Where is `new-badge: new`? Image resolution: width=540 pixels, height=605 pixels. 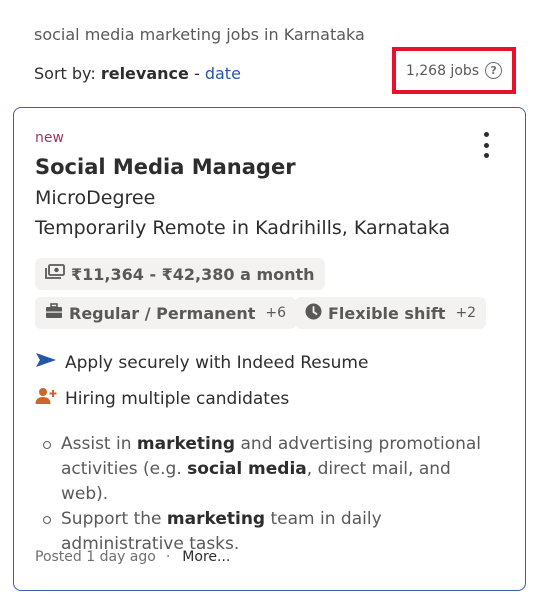
new-badge: new is located at coordinates (49, 138).